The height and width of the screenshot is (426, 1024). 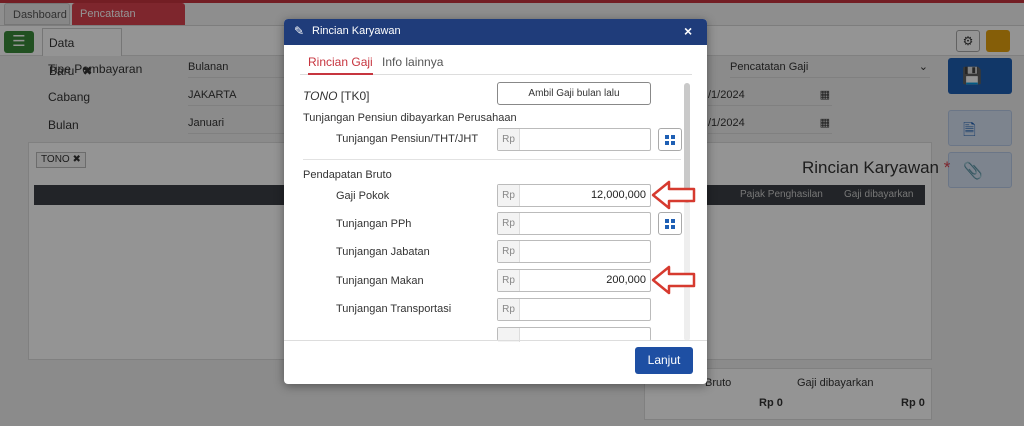 I want to click on modal-footer-divider, so click(x=495, y=340).